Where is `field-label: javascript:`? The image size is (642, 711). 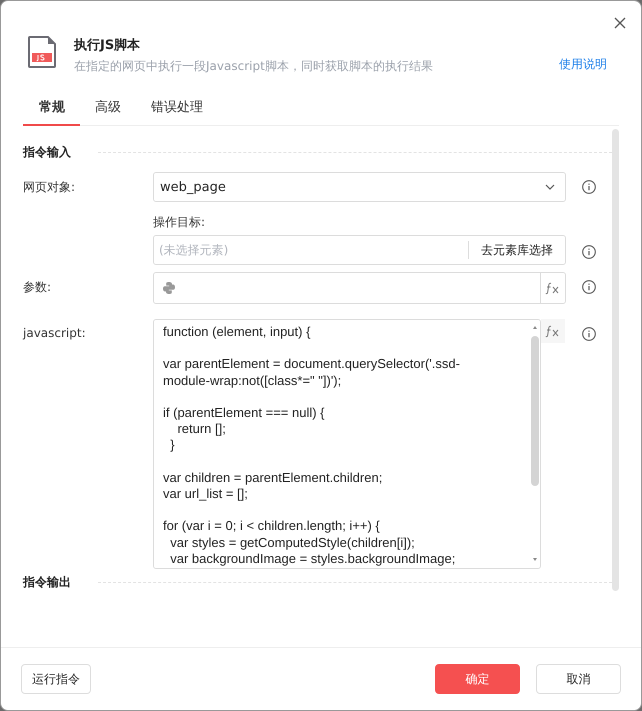 field-label: javascript: is located at coordinates (54, 333).